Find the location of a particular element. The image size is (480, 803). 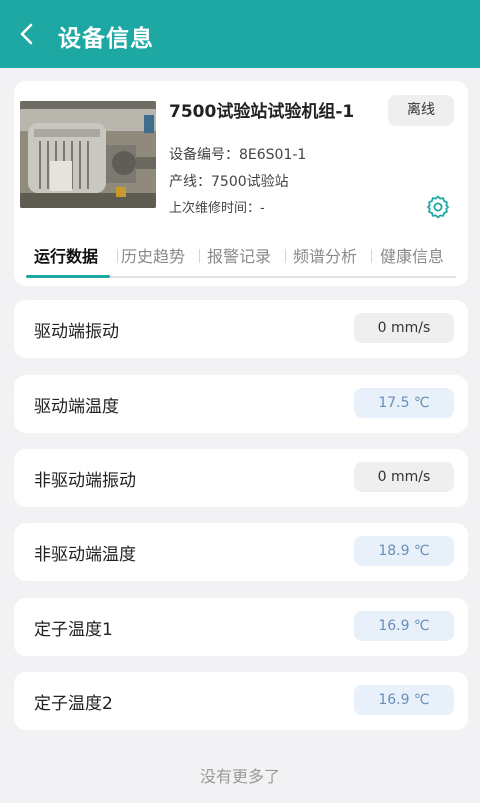

page-title: 设备信息 is located at coordinates (106, 39).